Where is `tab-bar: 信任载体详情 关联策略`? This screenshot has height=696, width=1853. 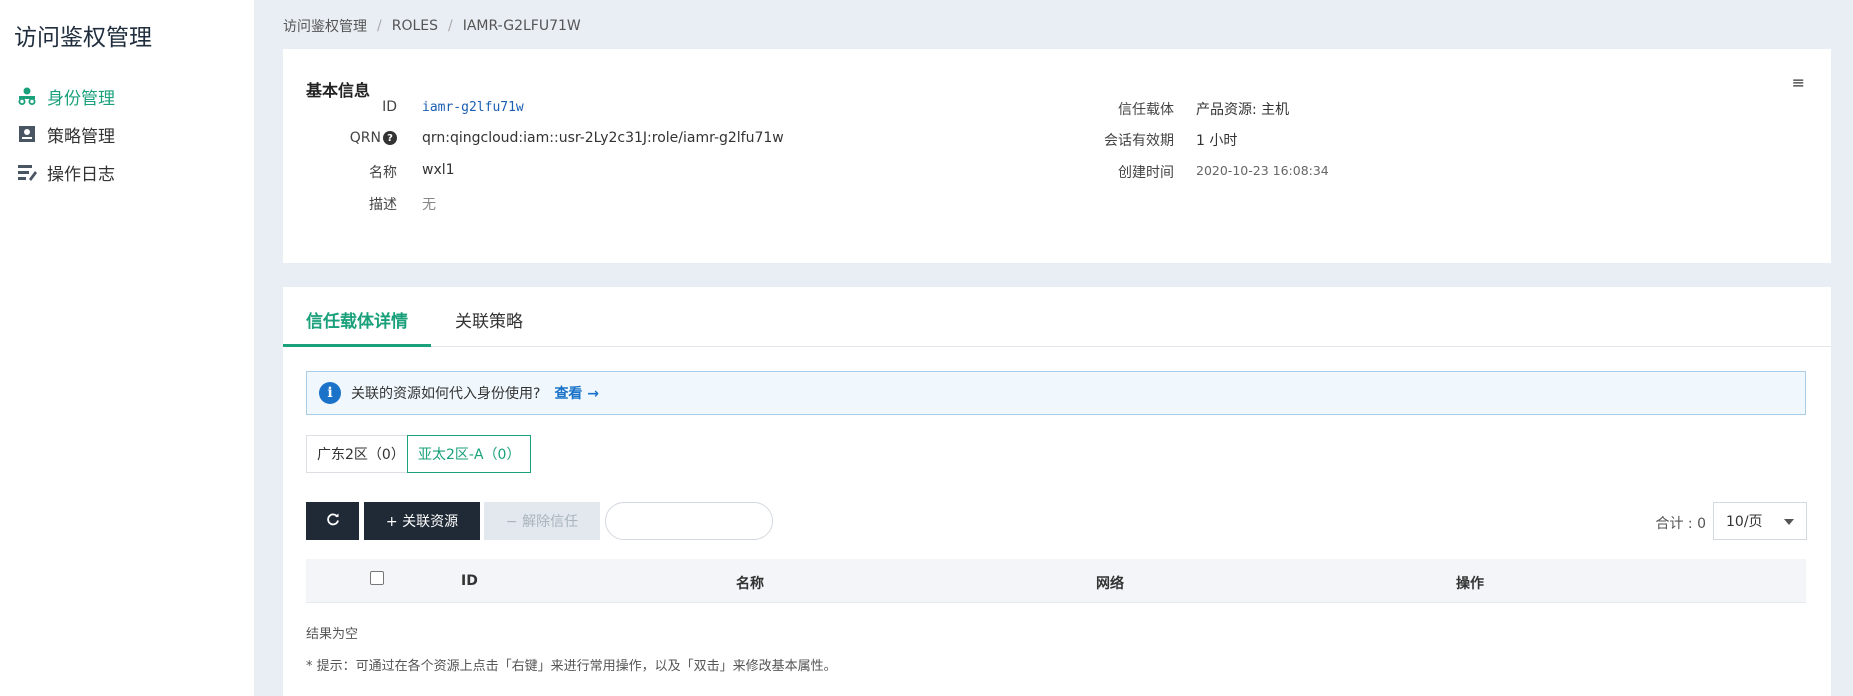 tab-bar: 信任载体详情 关联策略 is located at coordinates (1057, 317).